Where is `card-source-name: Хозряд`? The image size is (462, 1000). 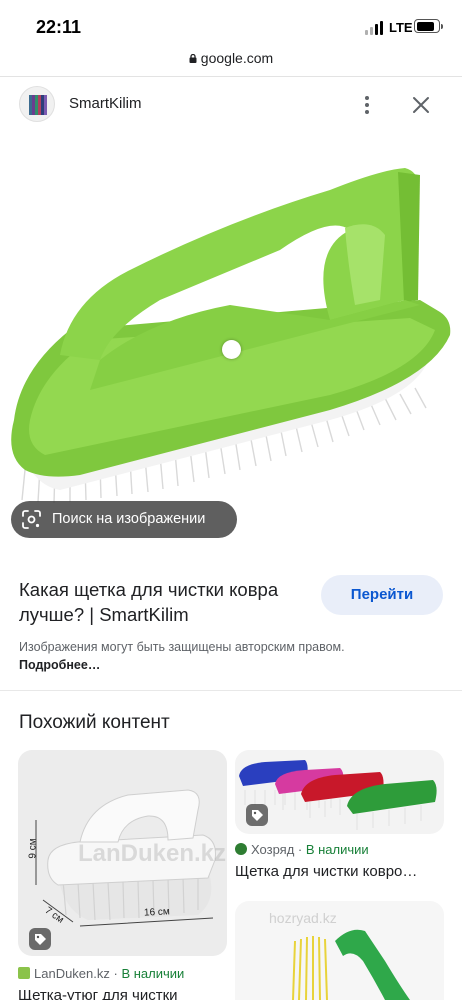 card-source-name: Хозряд is located at coordinates (273, 849).